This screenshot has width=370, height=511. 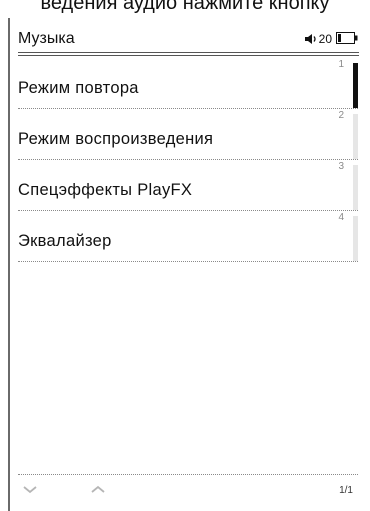 What do you see at coordinates (325, 39) in the screenshot?
I see `volume-level: 20` at bounding box center [325, 39].